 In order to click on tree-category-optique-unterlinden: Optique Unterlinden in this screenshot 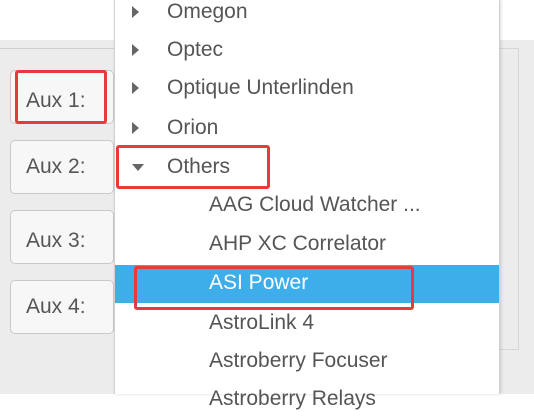, I will do `click(307, 89)`.